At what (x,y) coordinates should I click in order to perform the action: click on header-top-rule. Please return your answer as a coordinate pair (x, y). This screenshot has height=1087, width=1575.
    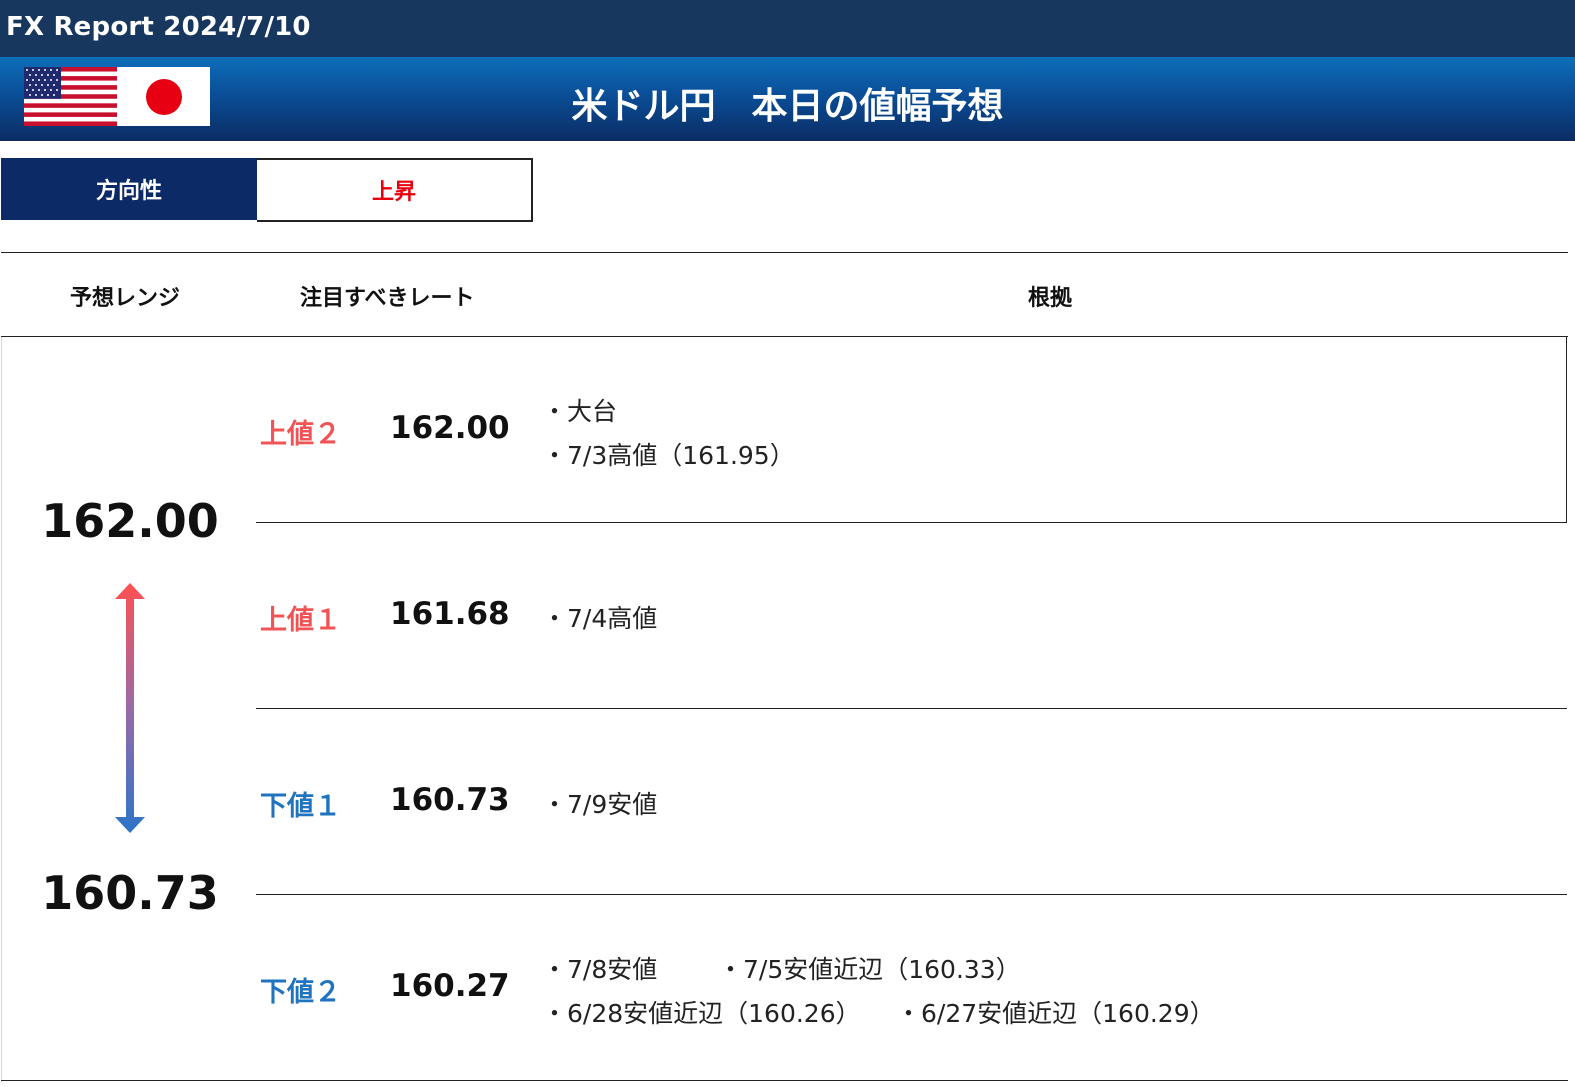
    Looking at the image, I should click on (784, 252).